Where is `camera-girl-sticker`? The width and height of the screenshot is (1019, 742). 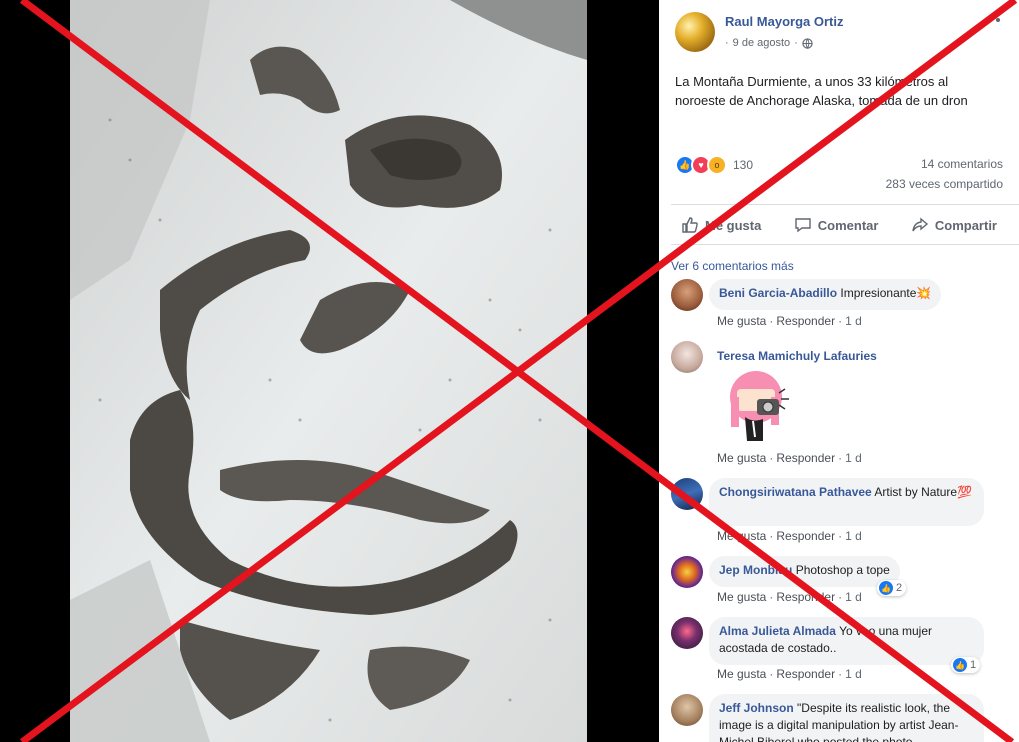
camera-girl-sticker is located at coordinates (759, 406).